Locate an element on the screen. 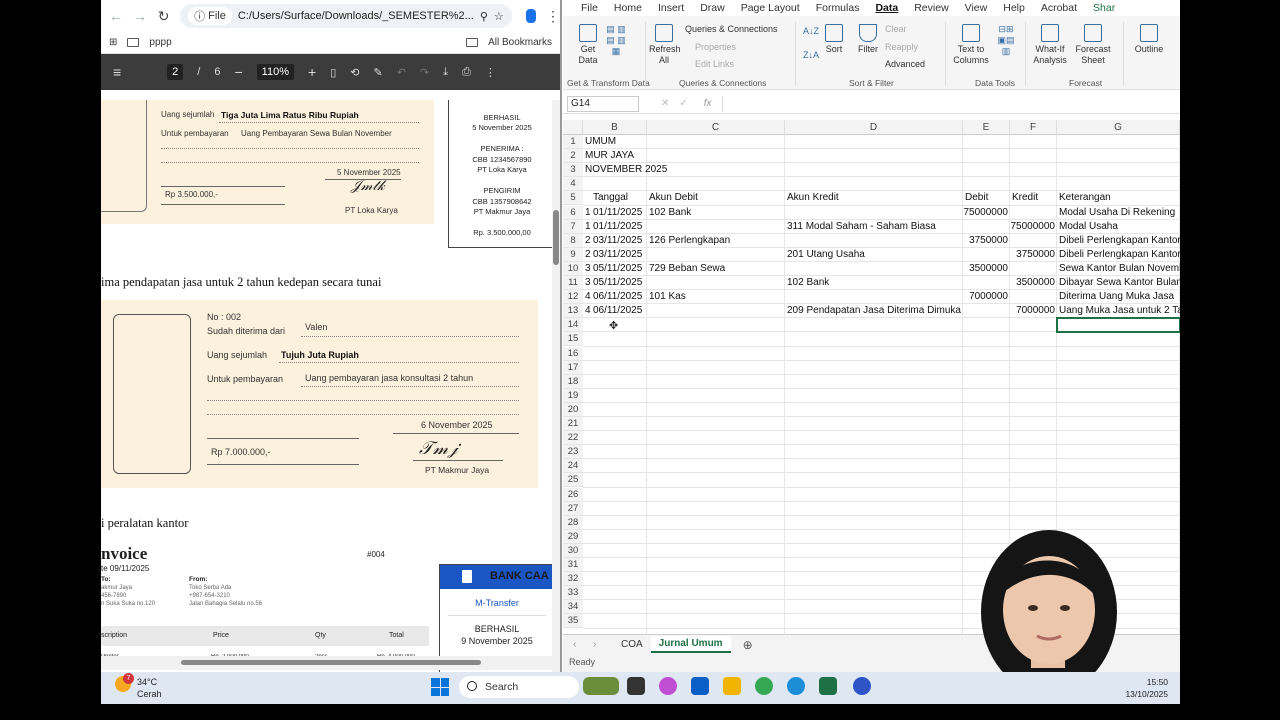 This screenshot has width=1280, height=720. debit-amount-cell: 7000000 is located at coordinates (986, 297).